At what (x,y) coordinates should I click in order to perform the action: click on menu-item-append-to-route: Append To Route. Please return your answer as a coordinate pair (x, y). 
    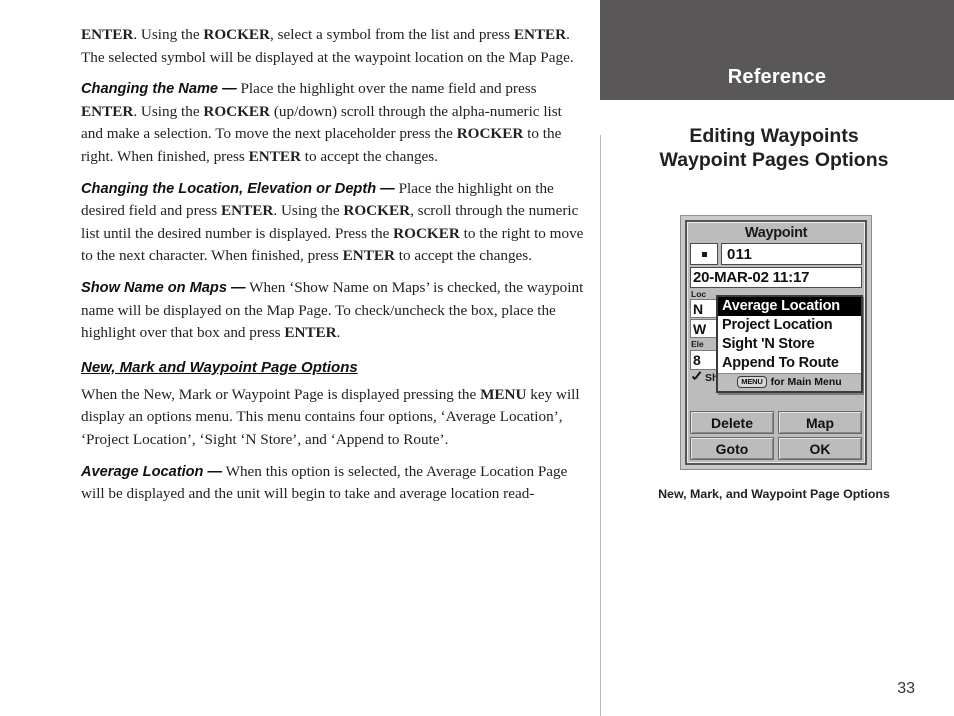
    Looking at the image, I should click on (789, 363).